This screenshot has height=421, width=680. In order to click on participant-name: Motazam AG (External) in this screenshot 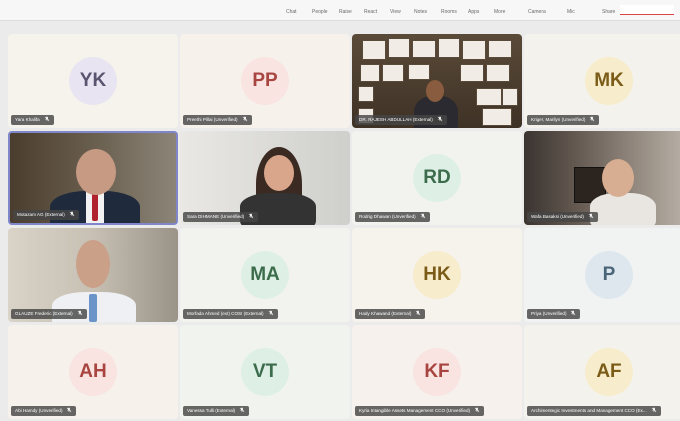, I will do `click(41, 214)`.